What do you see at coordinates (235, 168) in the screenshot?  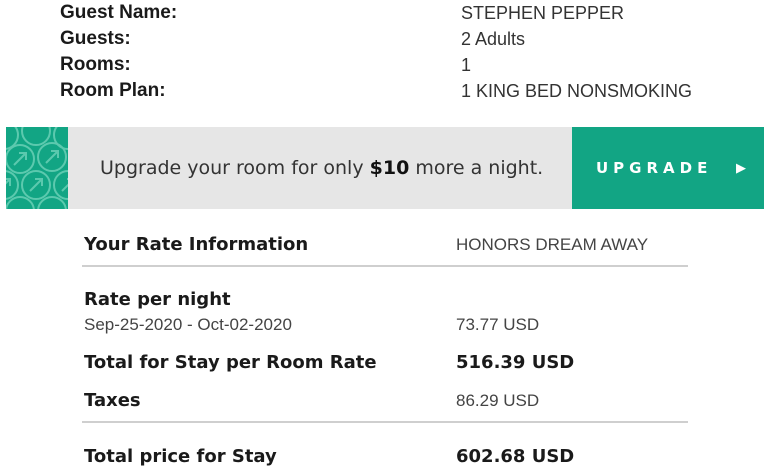 I see `upgrade-message-prefix: Upgrade your room for only` at bounding box center [235, 168].